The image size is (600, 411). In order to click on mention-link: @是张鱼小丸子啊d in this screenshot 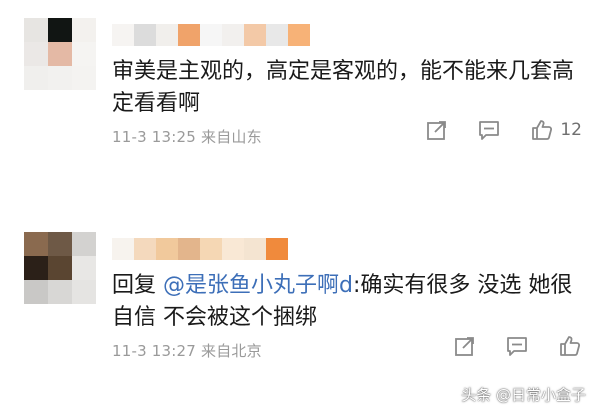, I will do `click(258, 285)`.